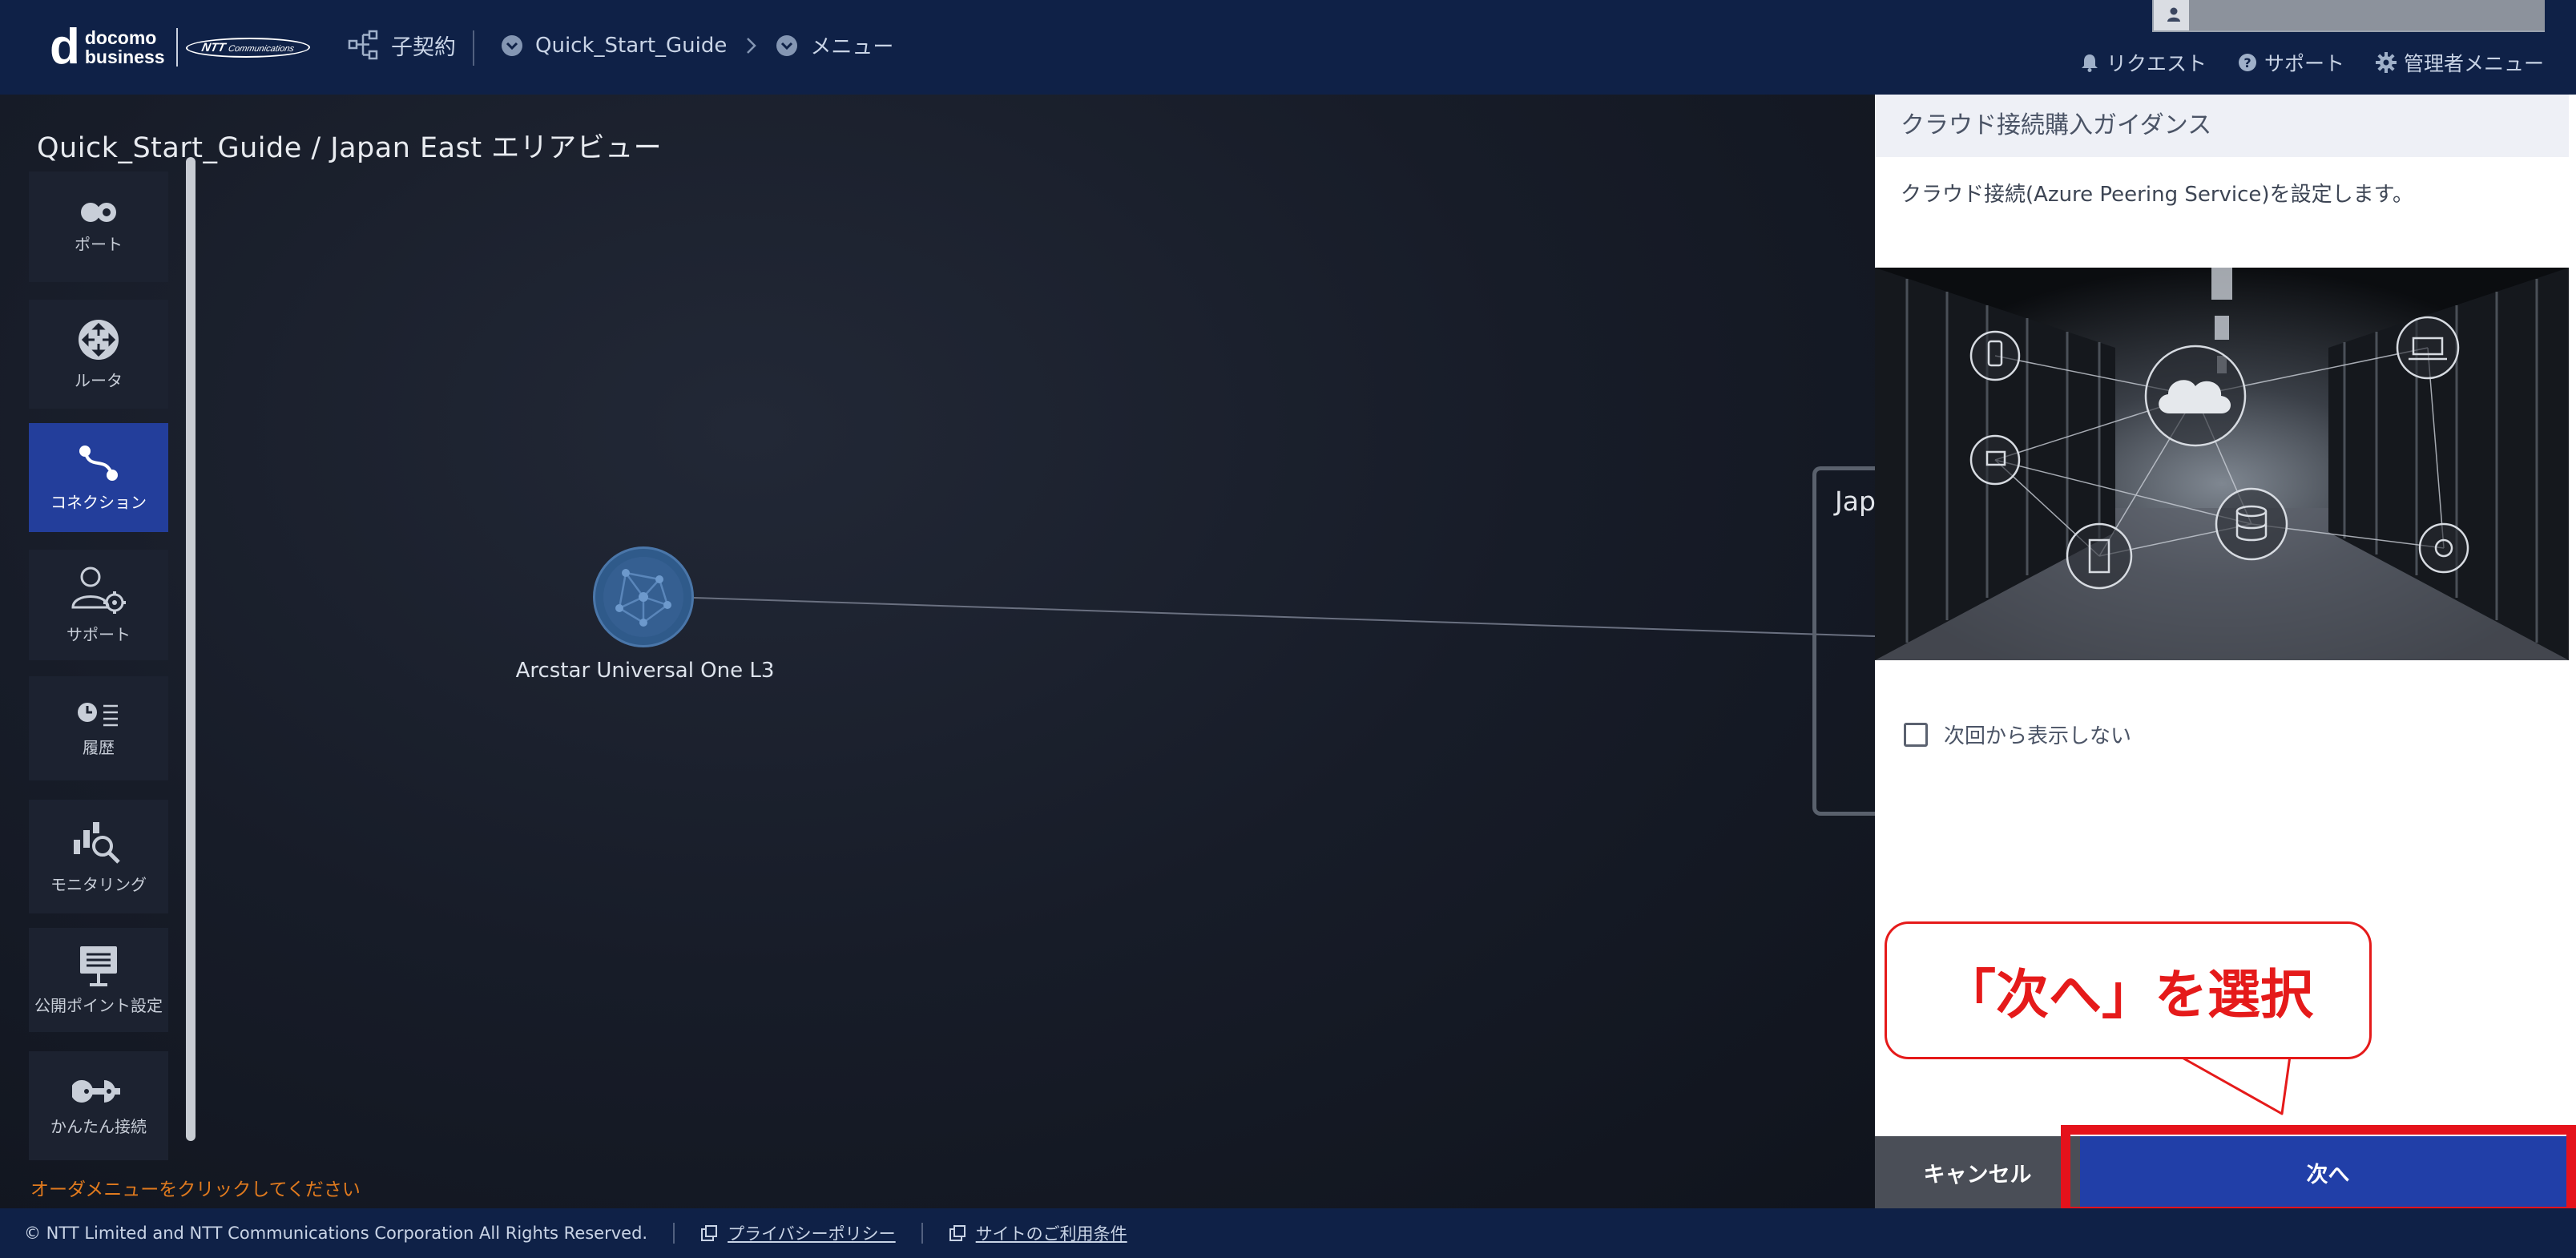 The width and height of the screenshot is (2576, 1258). I want to click on sidebar-item-history: 履歴, so click(98, 728).